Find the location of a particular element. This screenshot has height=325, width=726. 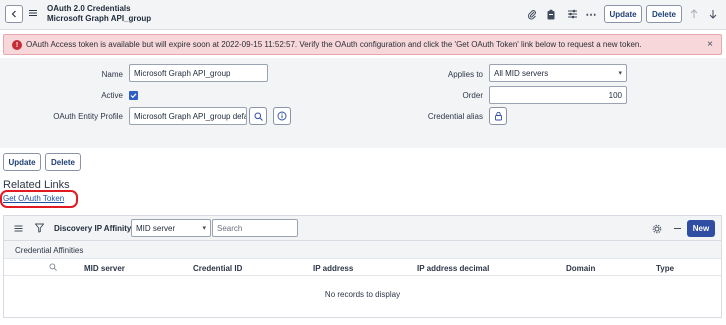

credential-alias-button is located at coordinates (498, 116).